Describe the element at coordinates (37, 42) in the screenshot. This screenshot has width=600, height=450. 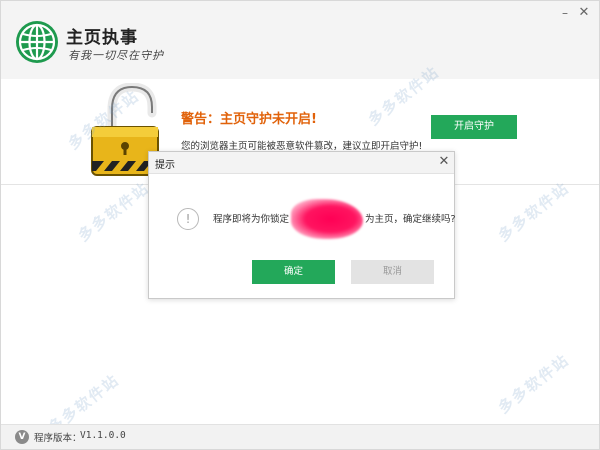
I see `globe-logo-icon` at that location.